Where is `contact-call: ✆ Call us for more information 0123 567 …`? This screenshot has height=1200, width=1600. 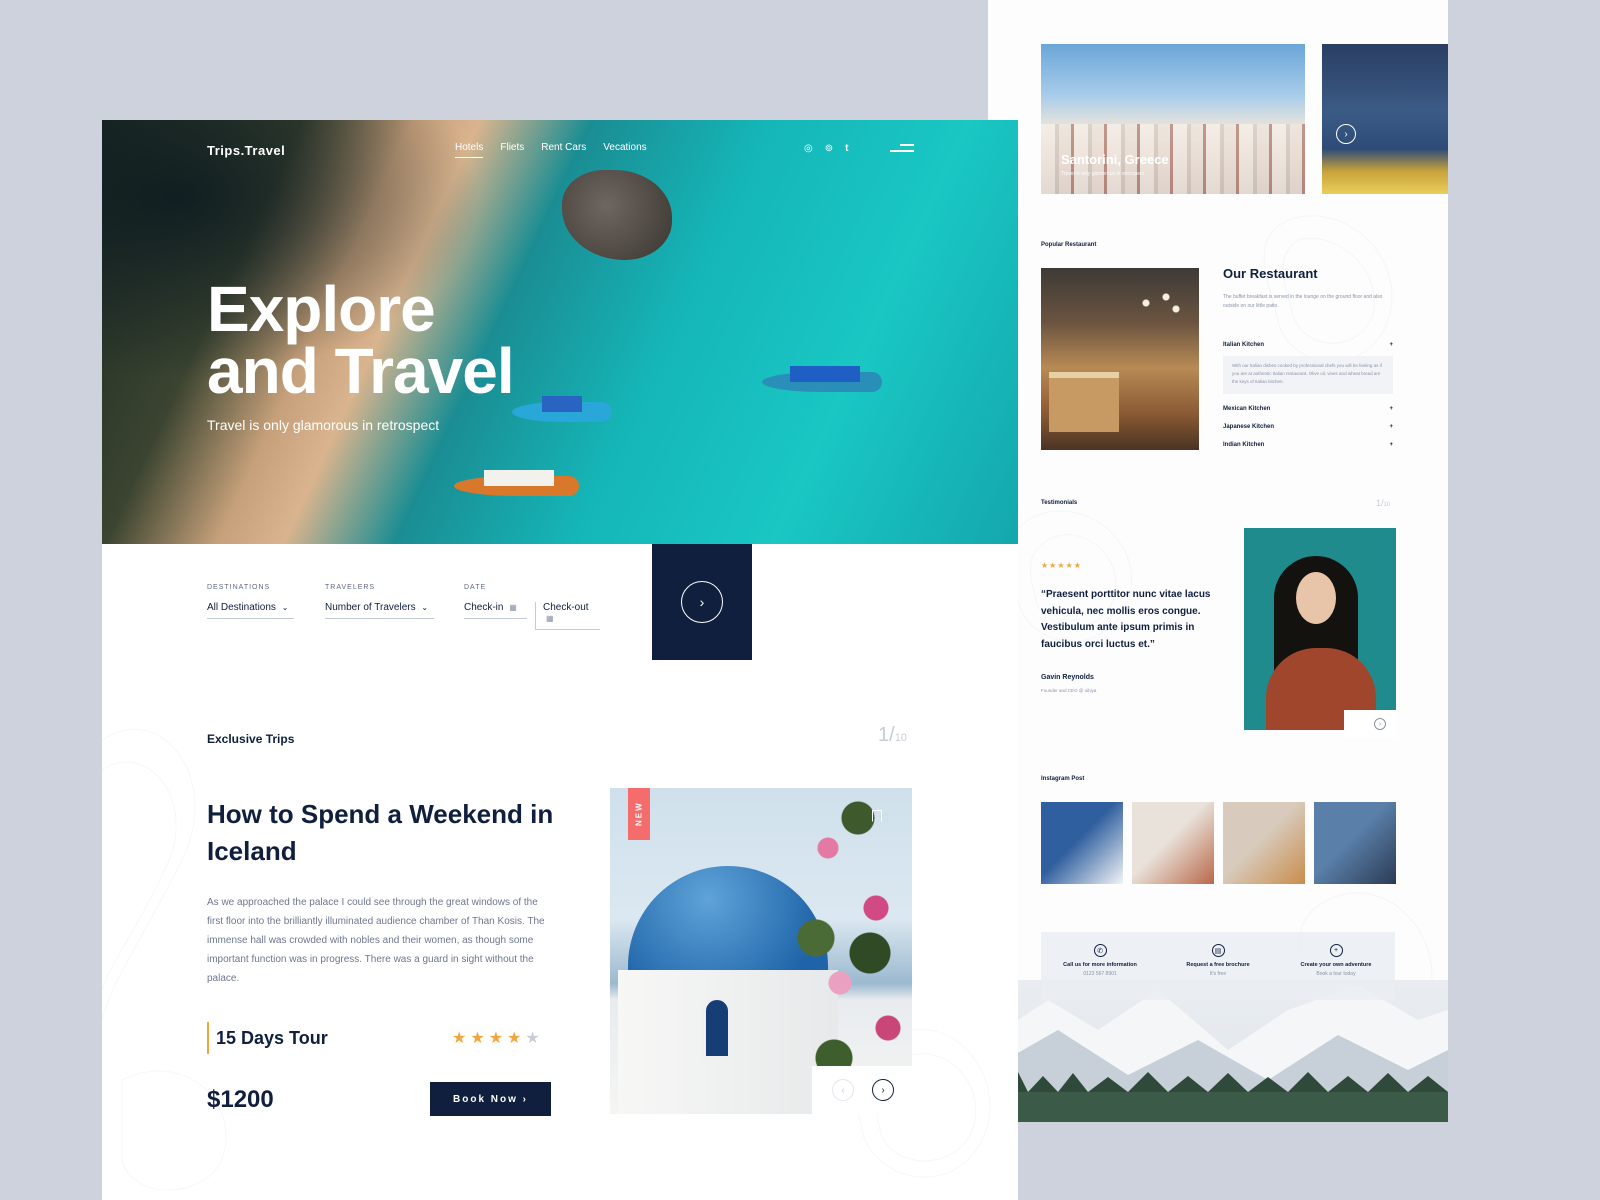
contact-call: ✆ Call us for more information 0123 567 … is located at coordinates (1100, 966).